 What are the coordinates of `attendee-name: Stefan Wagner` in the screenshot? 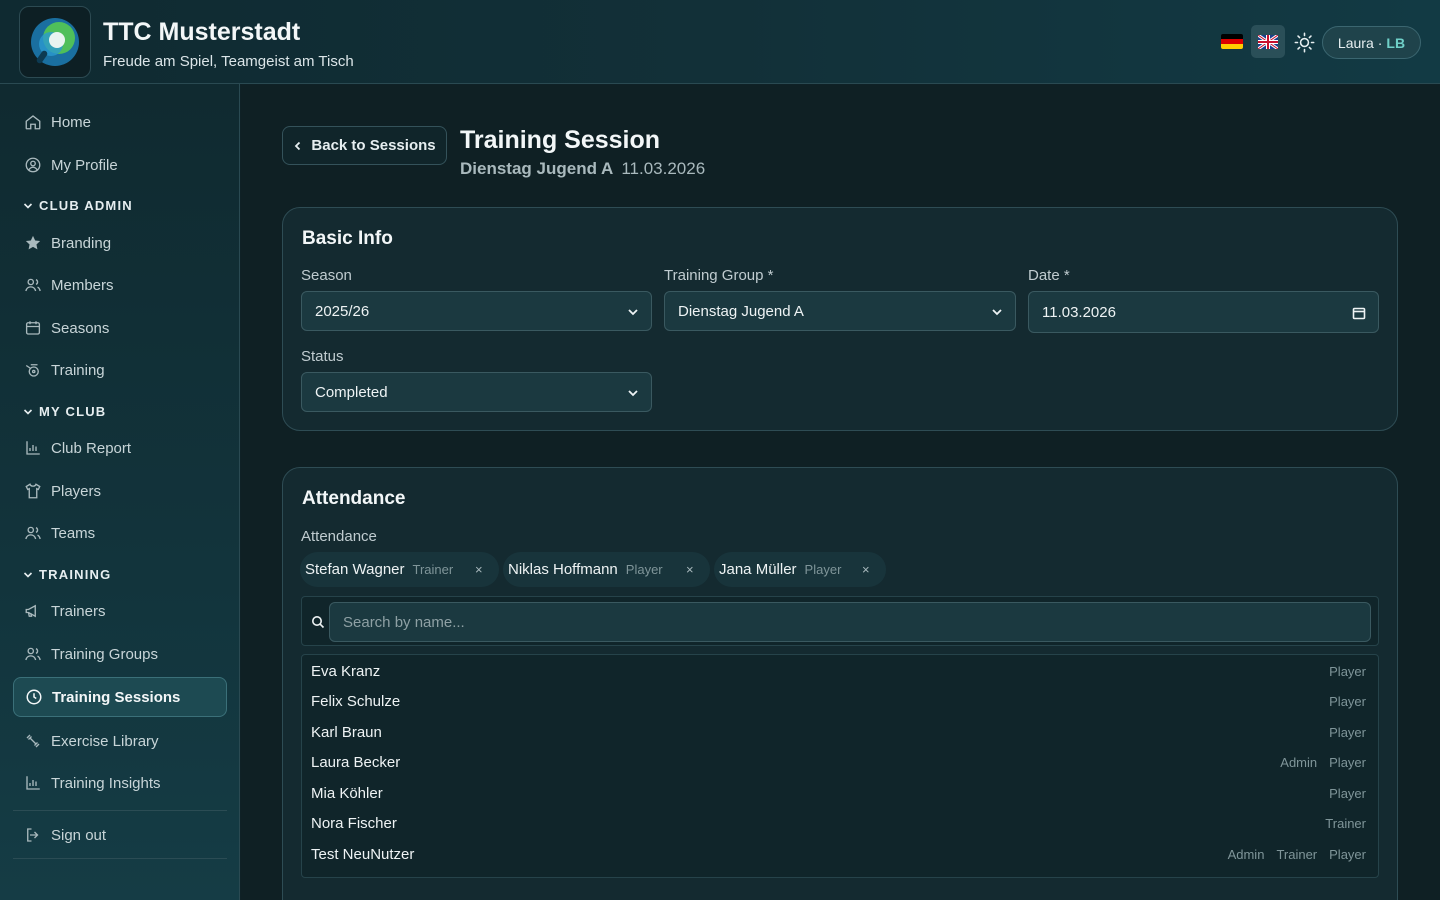 It's located at (355, 569).